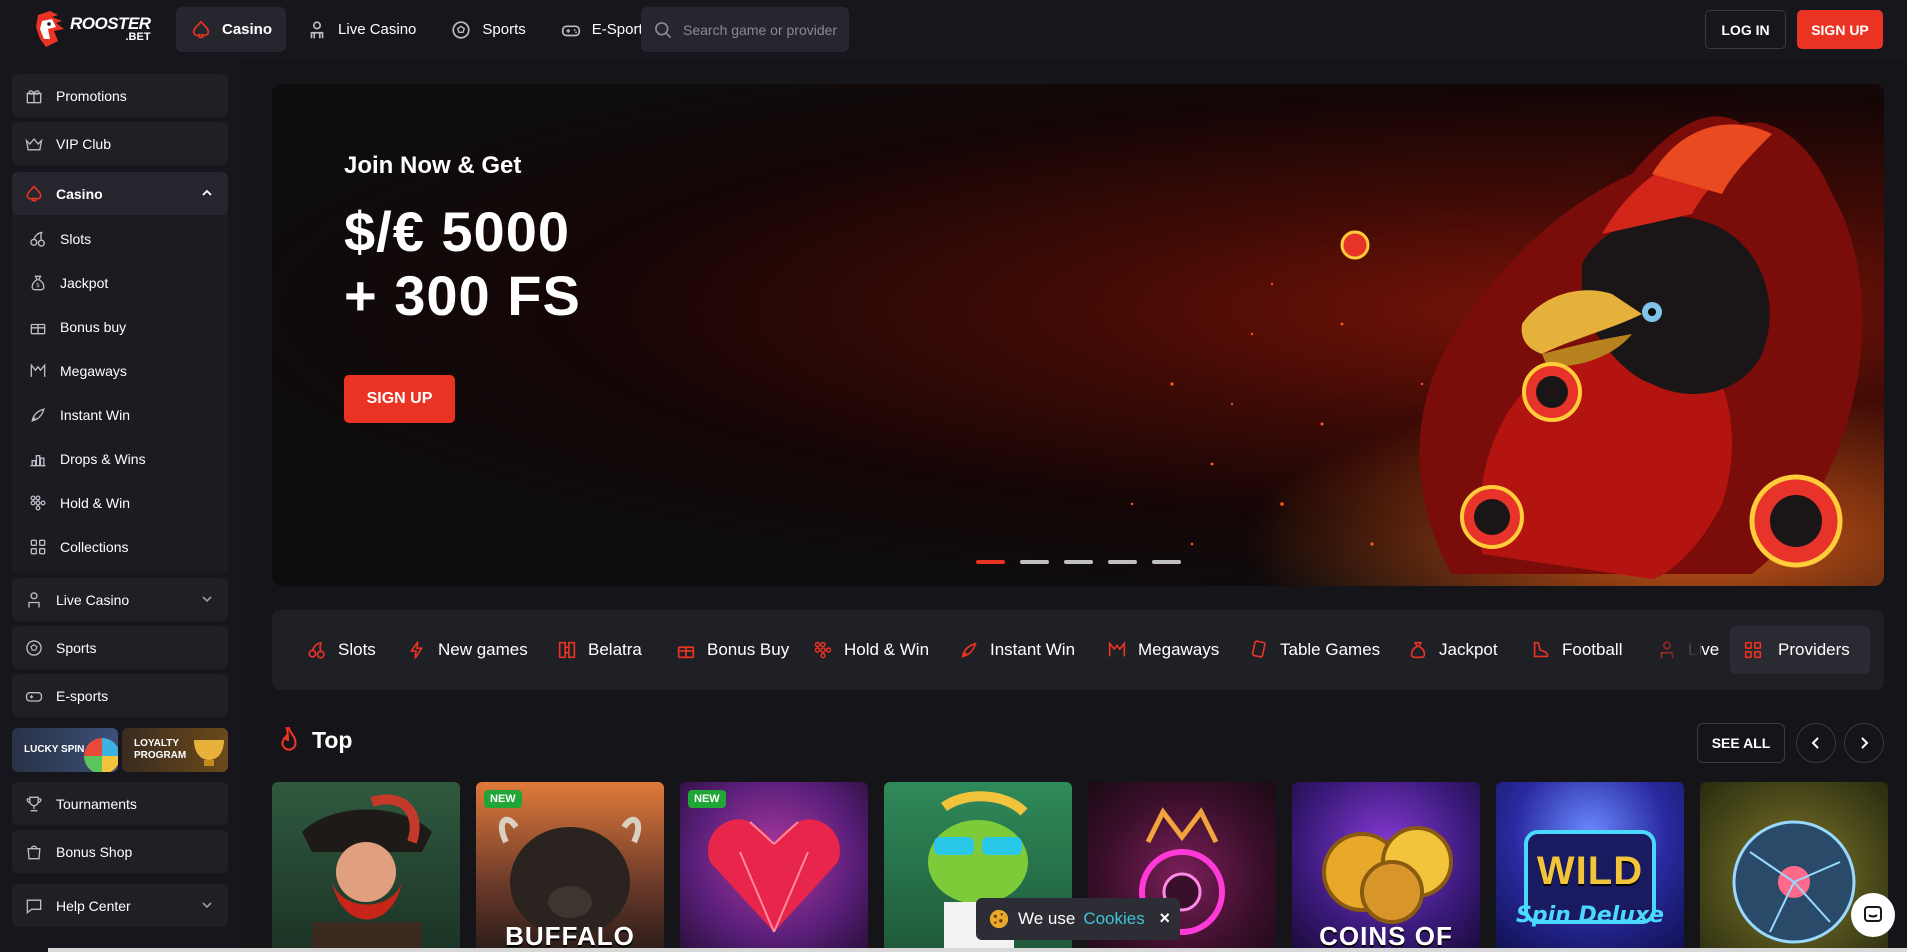 Image resolution: width=1907 pixels, height=952 pixels. I want to click on chat-bubble-icon, so click(34, 906).